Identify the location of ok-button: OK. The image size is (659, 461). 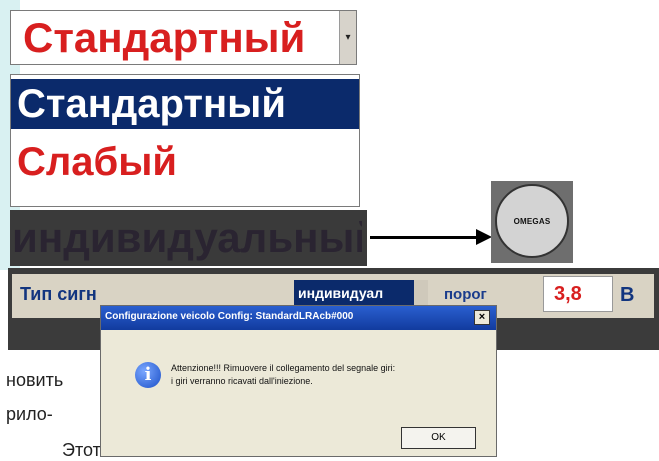
(438, 438).